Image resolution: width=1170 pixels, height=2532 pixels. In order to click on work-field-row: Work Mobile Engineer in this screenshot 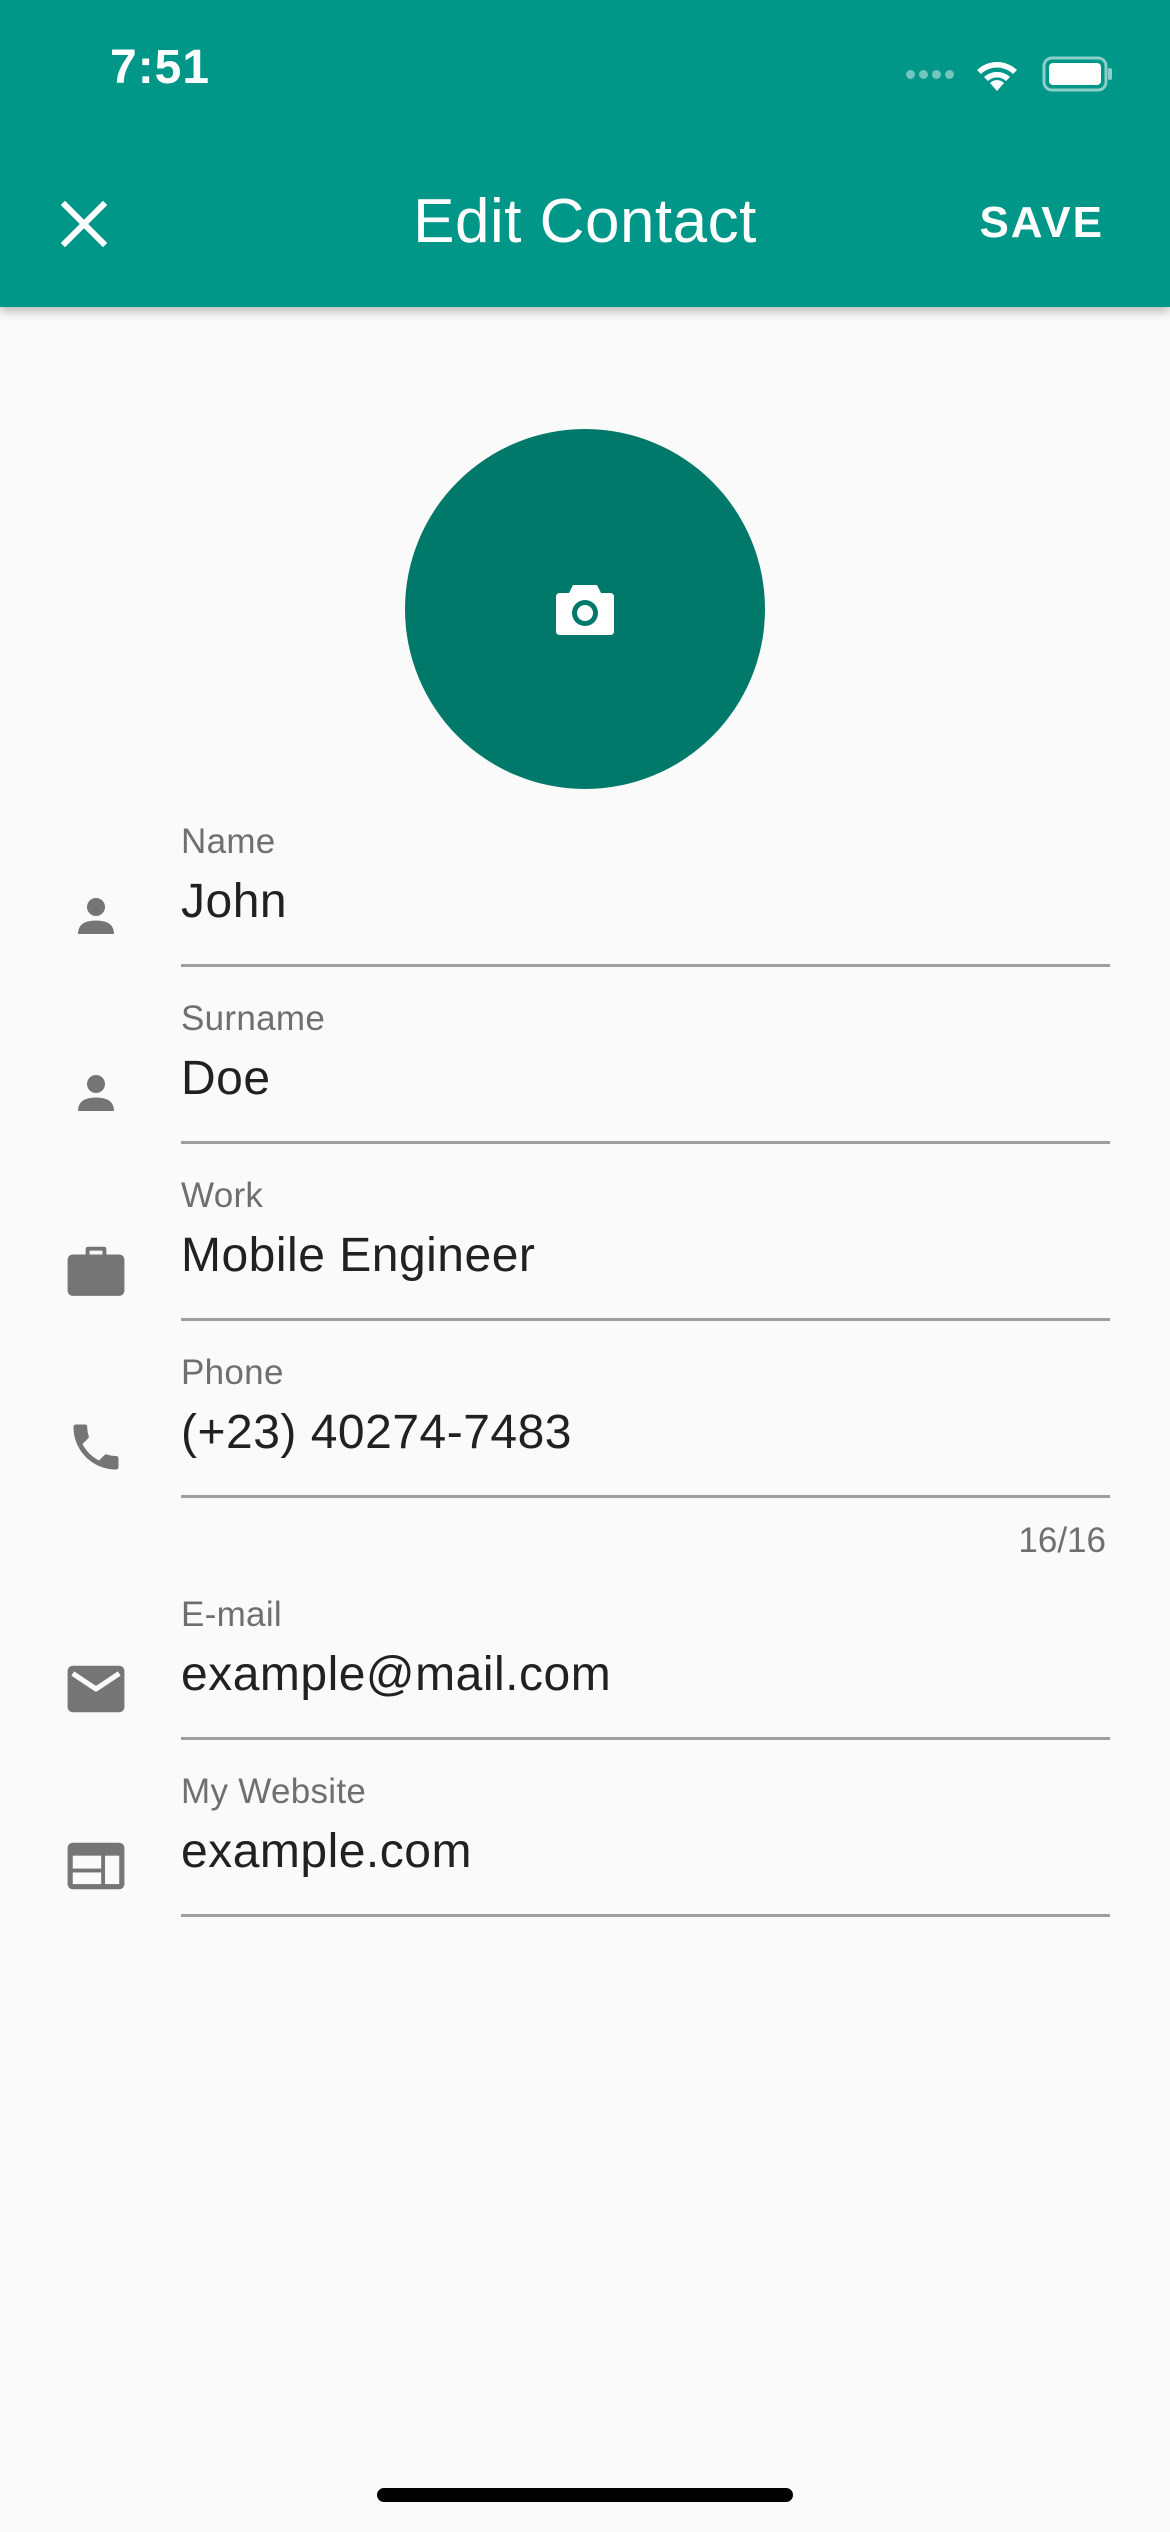, I will do `click(585, 1265)`.